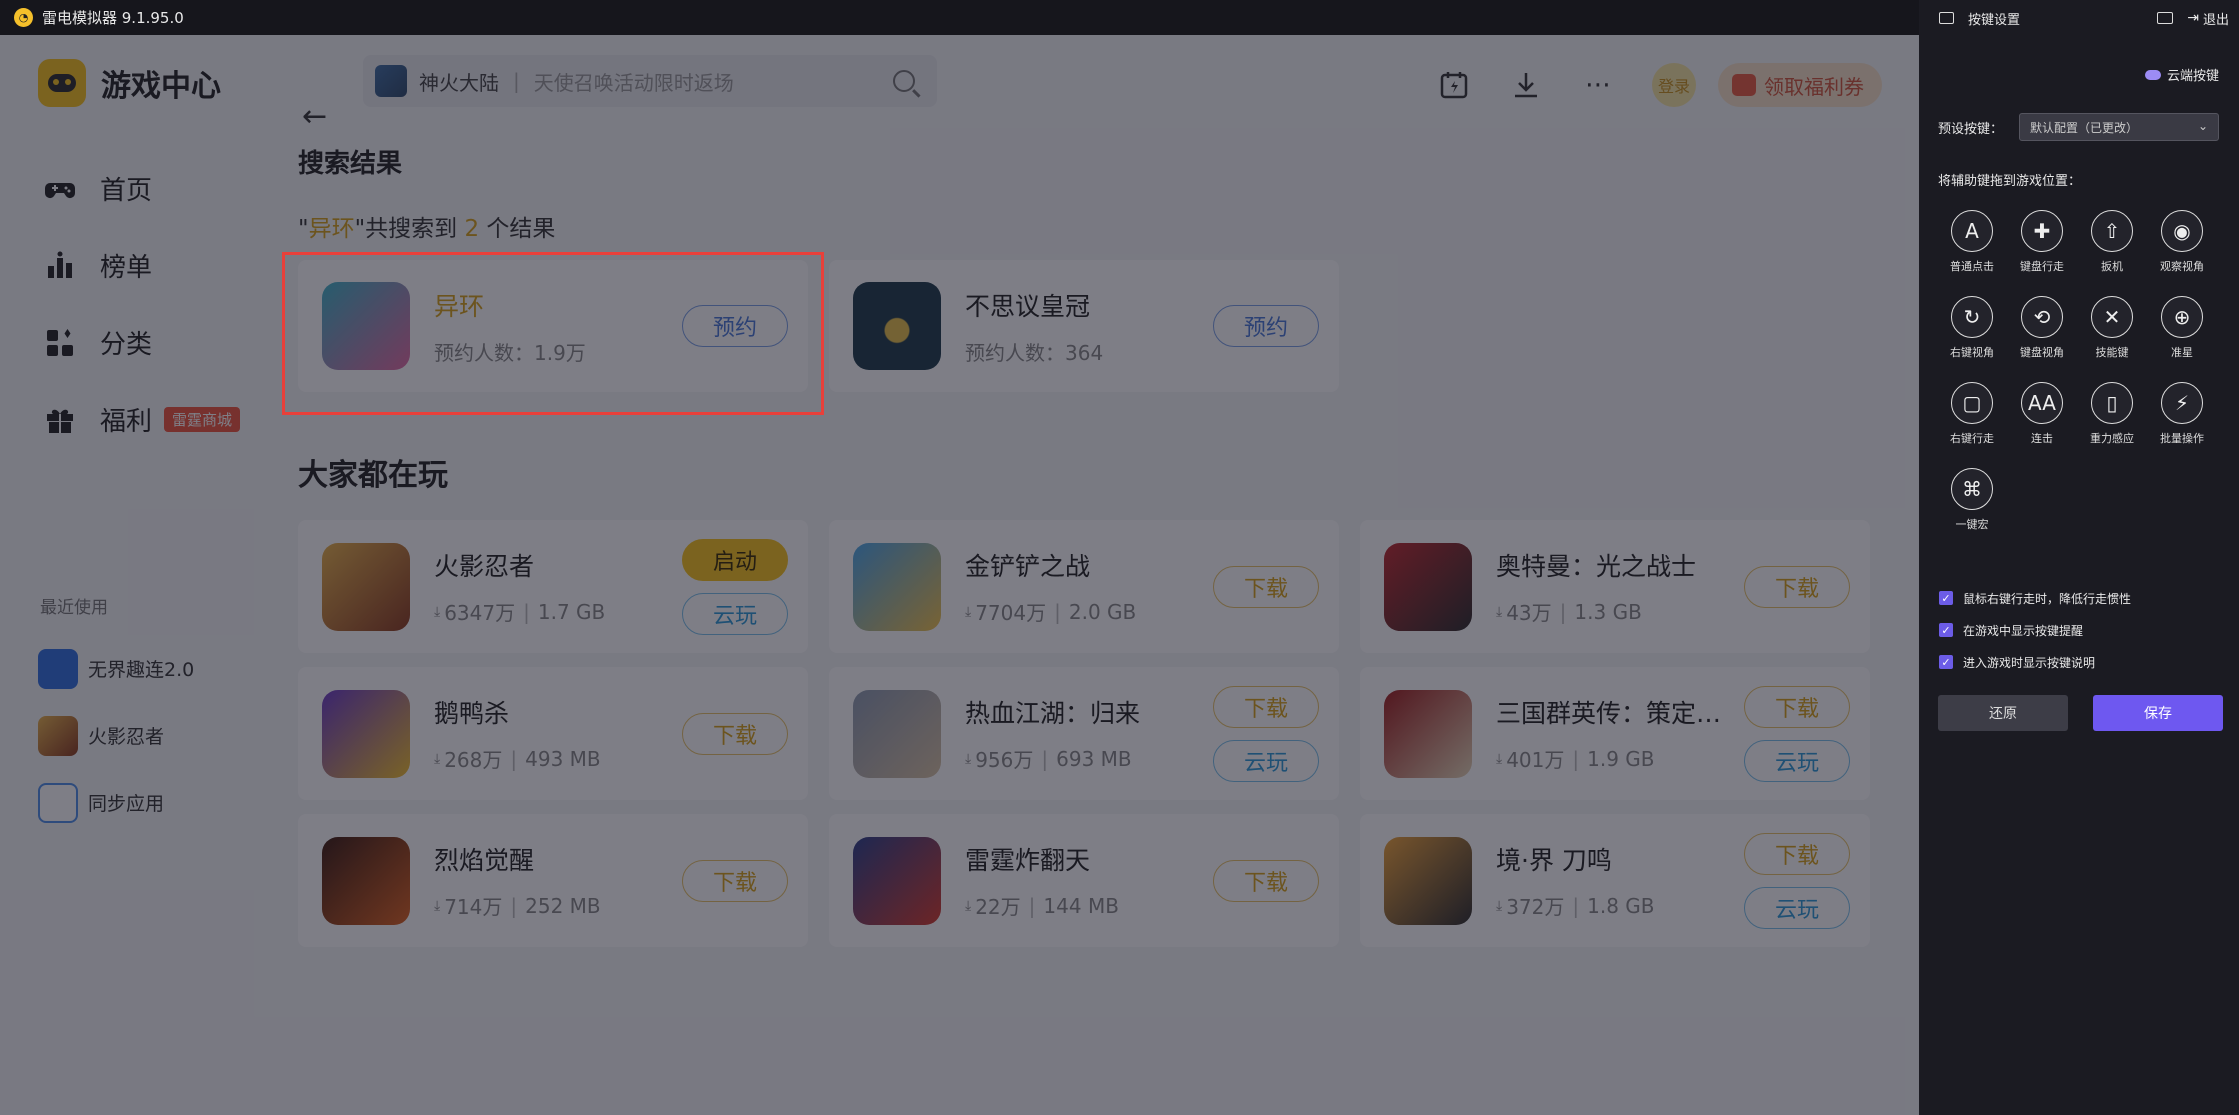 This screenshot has height=1115, width=2239. What do you see at coordinates (553, 326) in the screenshot?
I see `result-card-yihuan: 异环 预约人数：1.9万 预约` at bounding box center [553, 326].